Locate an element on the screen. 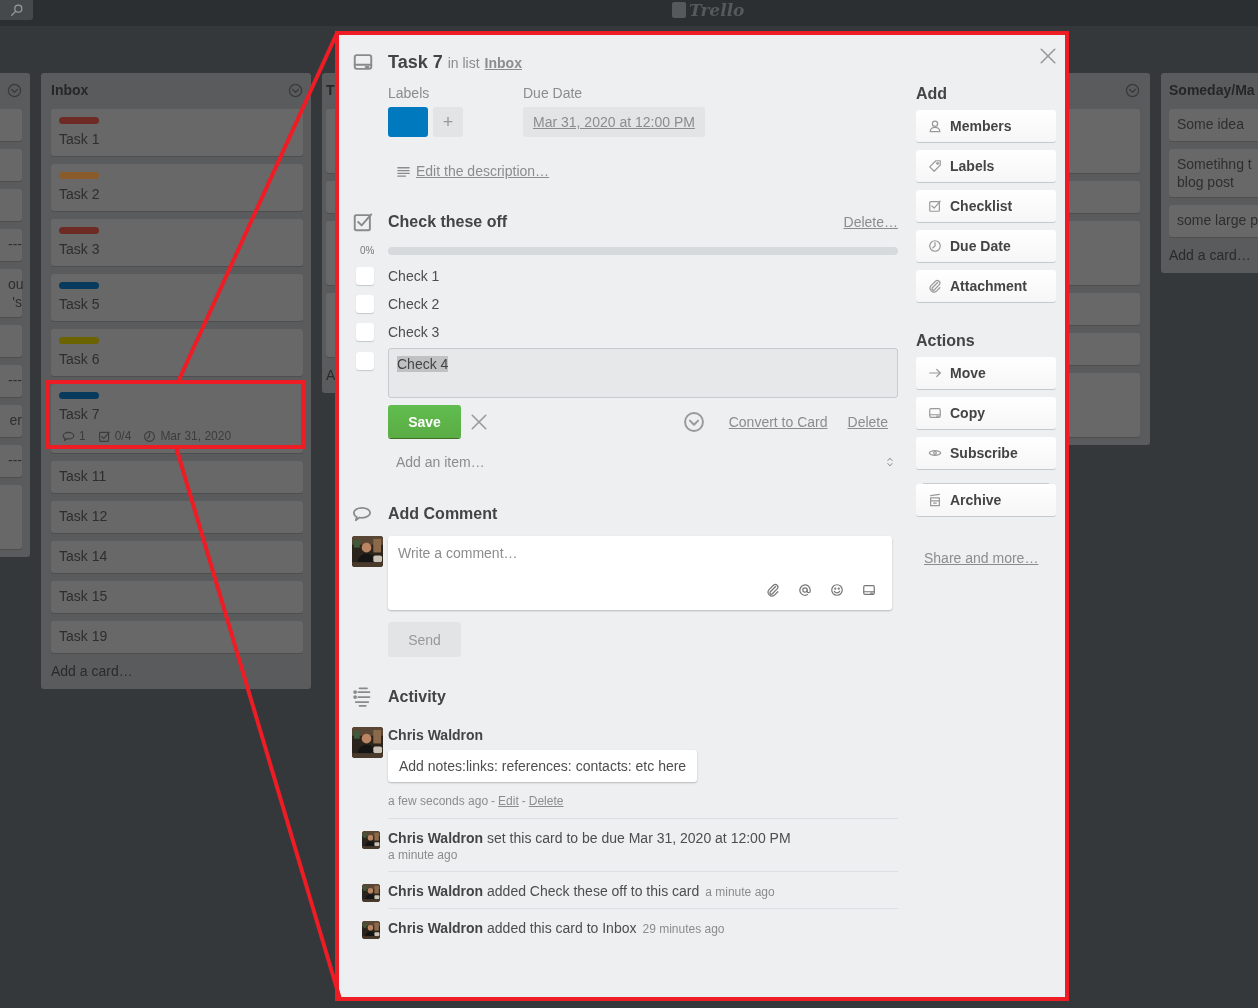 Image resolution: width=1258 pixels, height=1008 pixels. person-icon is located at coordinates (935, 126).